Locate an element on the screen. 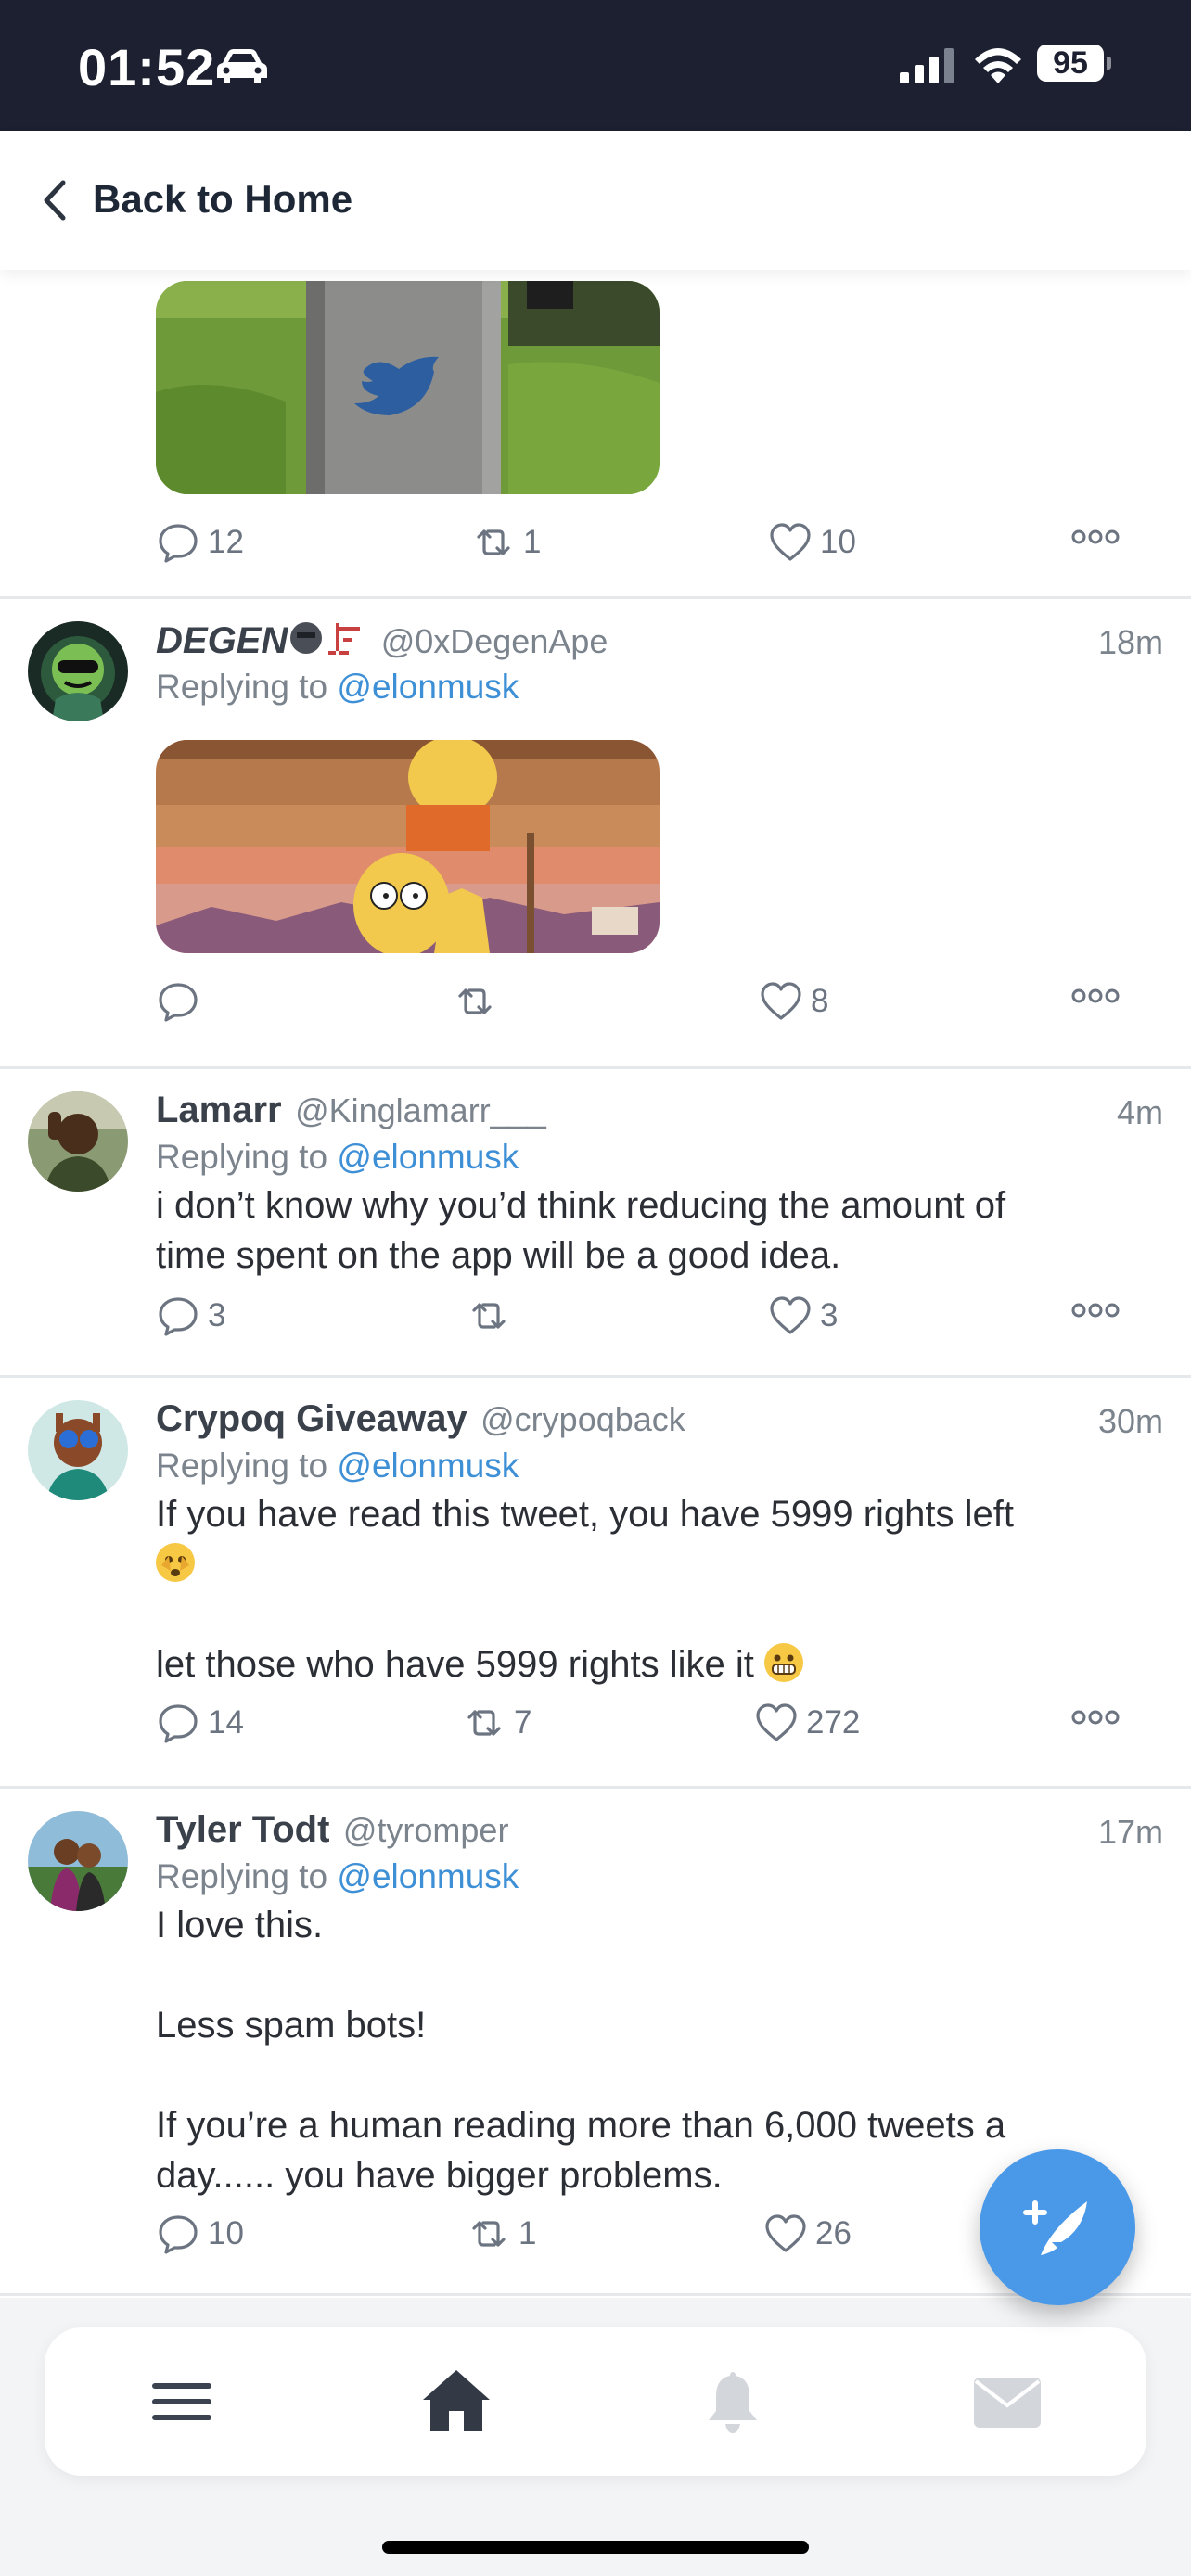 This screenshot has width=1191, height=2576. mail-icon is located at coordinates (1007, 2403).